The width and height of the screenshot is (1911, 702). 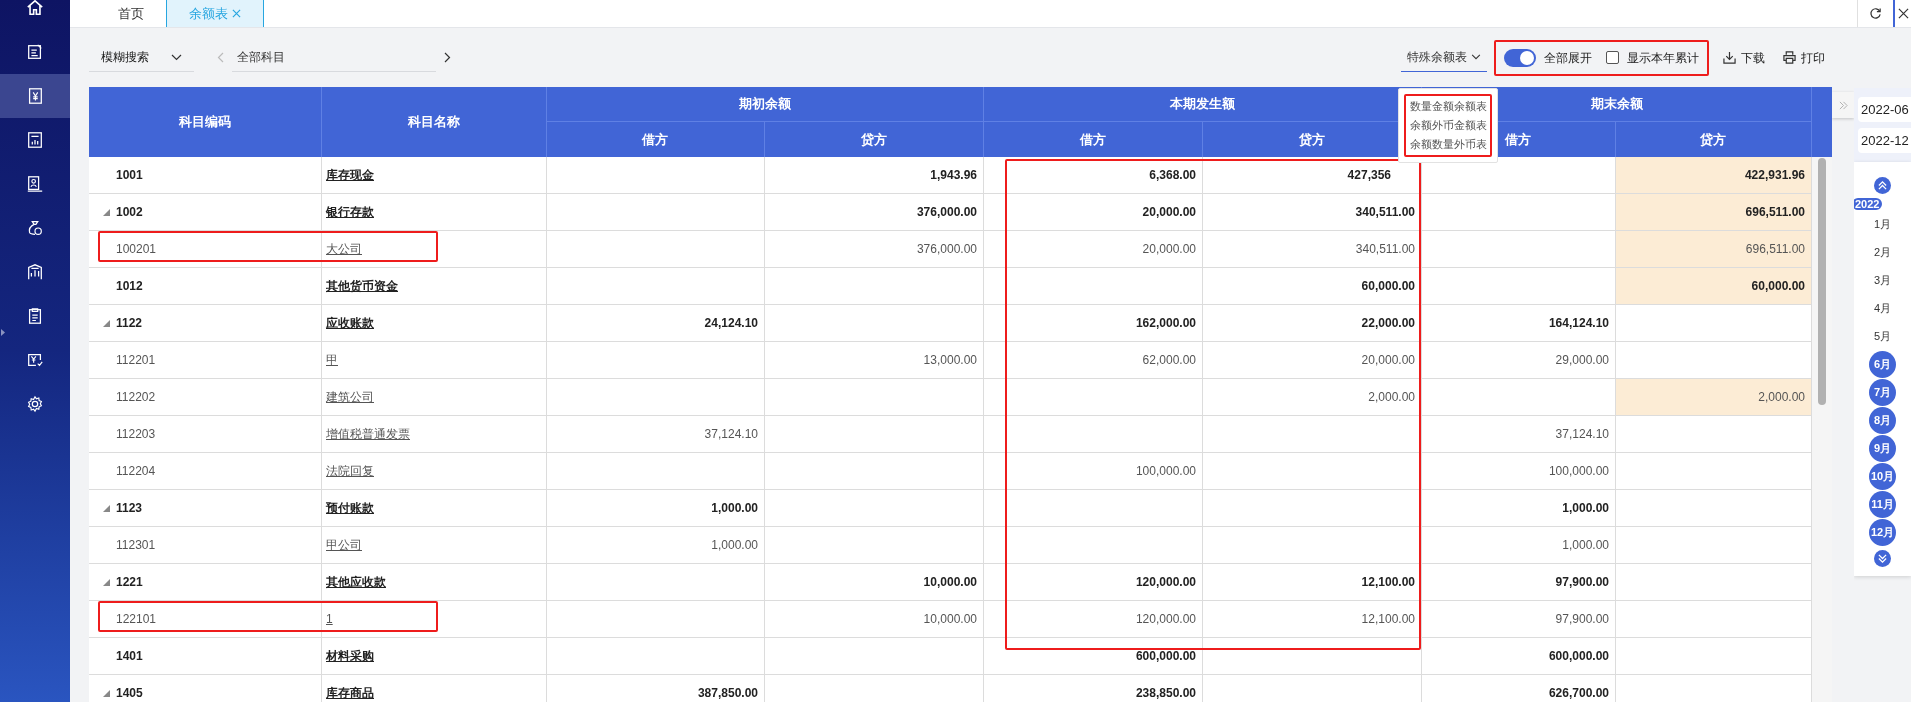 What do you see at coordinates (447, 57) in the screenshot?
I see `chevron-right-icon` at bounding box center [447, 57].